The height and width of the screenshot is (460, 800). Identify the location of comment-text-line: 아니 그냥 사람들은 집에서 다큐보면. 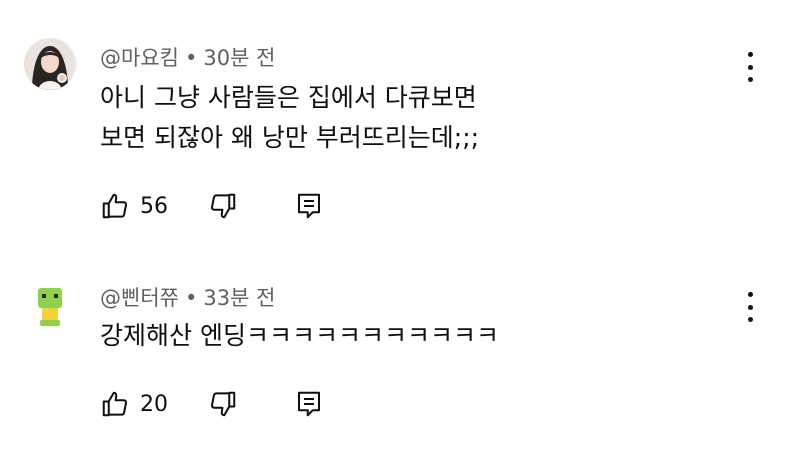
(288, 97).